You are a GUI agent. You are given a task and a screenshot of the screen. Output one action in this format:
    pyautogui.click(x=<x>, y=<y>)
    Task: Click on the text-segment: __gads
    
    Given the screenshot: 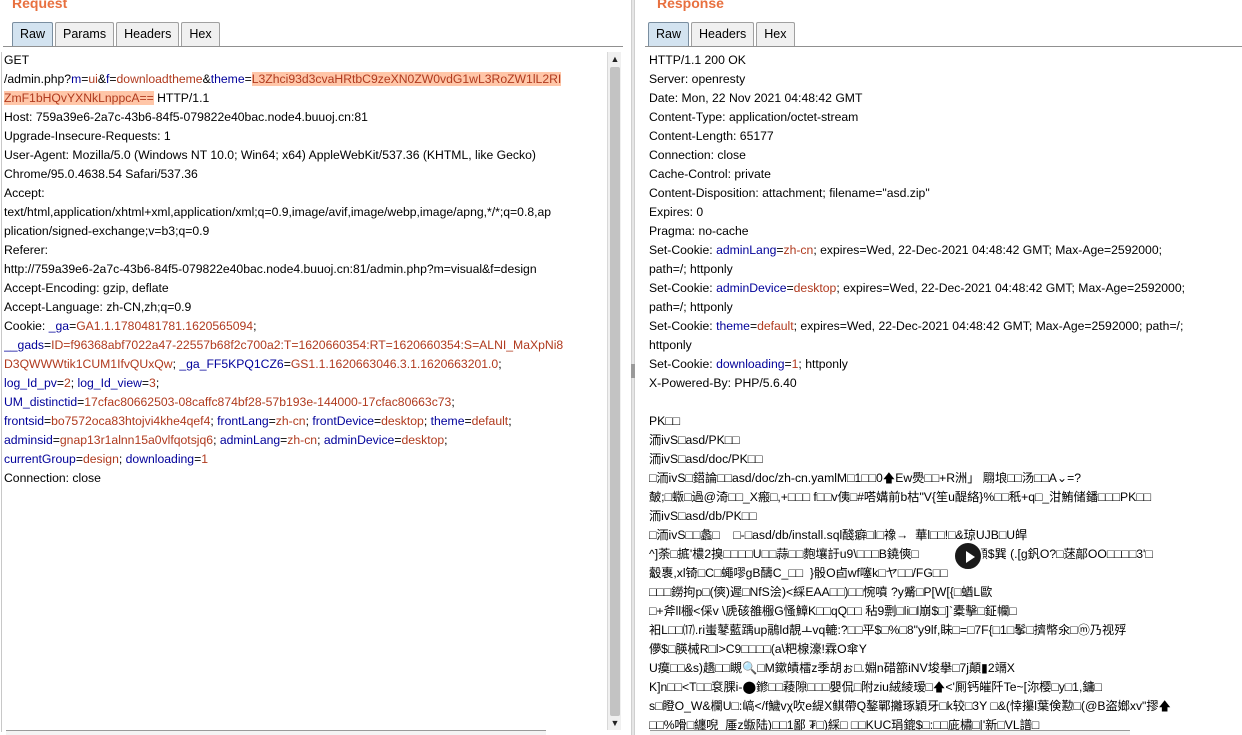 What is the action you would take?
    pyautogui.click(x=24, y=345)
    